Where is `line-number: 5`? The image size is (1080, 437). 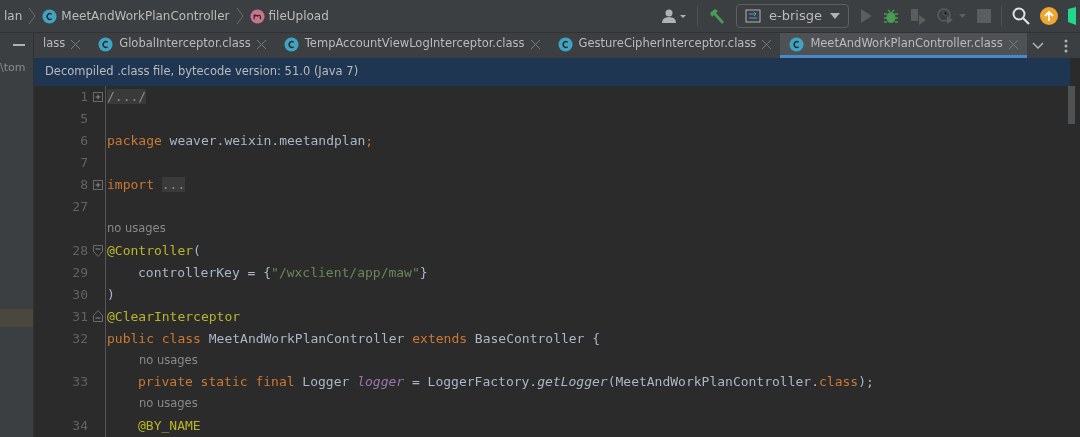 line-number: 5 is located at coordinates (84, 119).